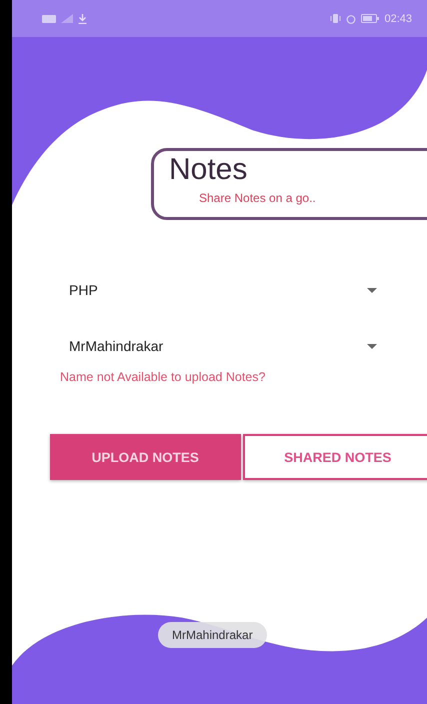 The width and height of the screenshot is (427, 704). What do you see at coordinates (49, 18) in the screenshot?
I see `keyboard-icon` at bounding box center [49, 18].